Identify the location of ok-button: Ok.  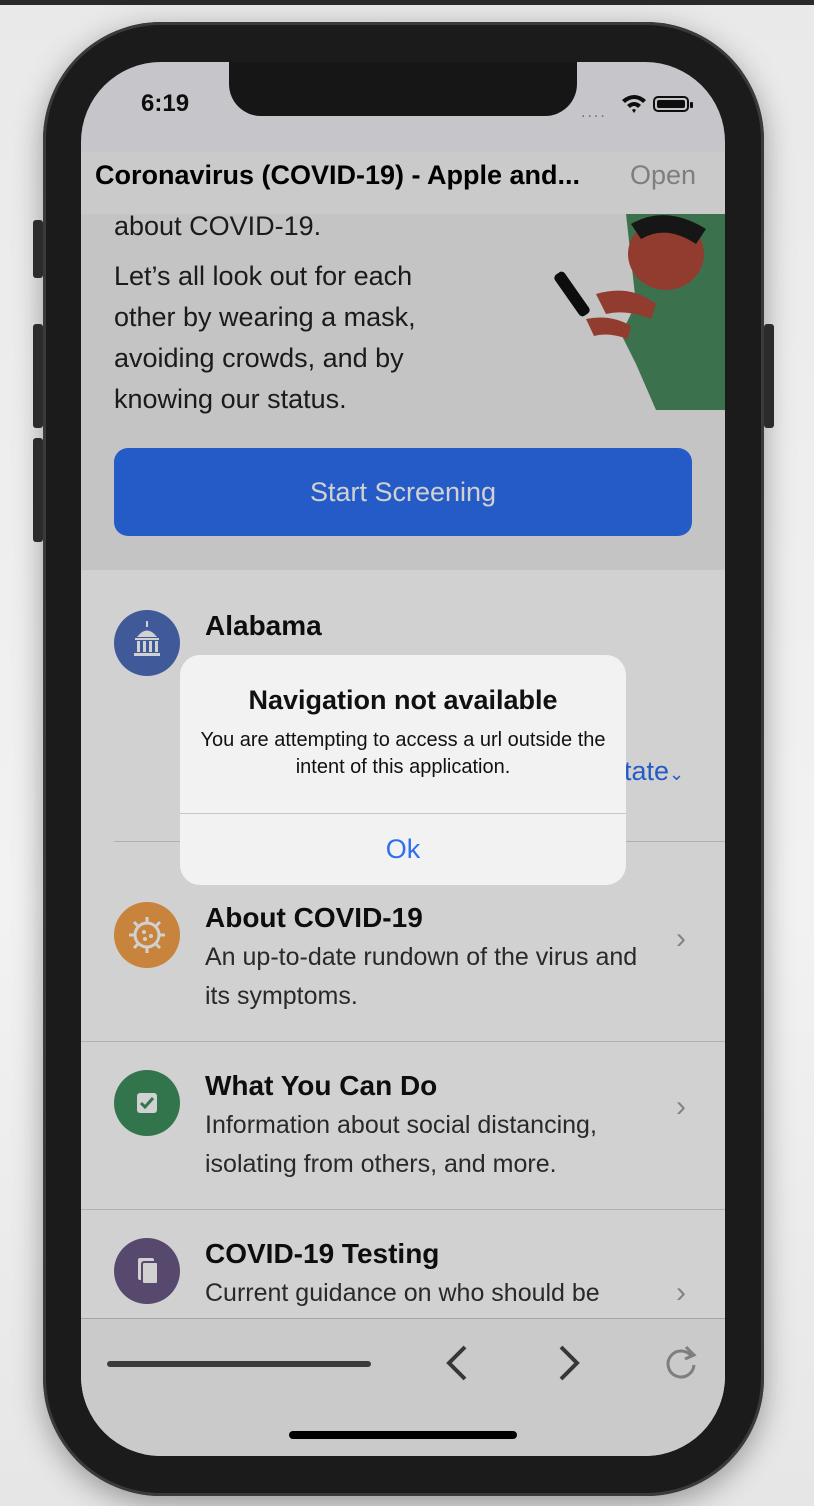
(403, 849).